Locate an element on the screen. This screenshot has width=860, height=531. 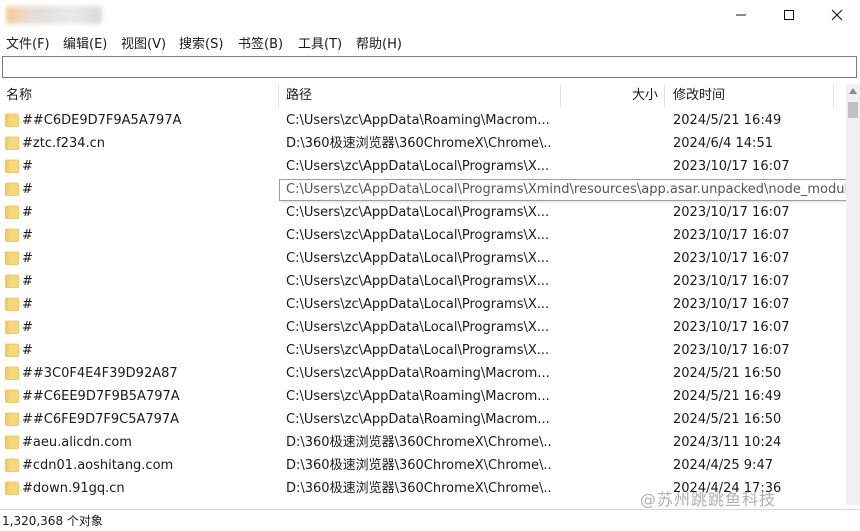
maximize-icon is located at coordinates (789, 15).